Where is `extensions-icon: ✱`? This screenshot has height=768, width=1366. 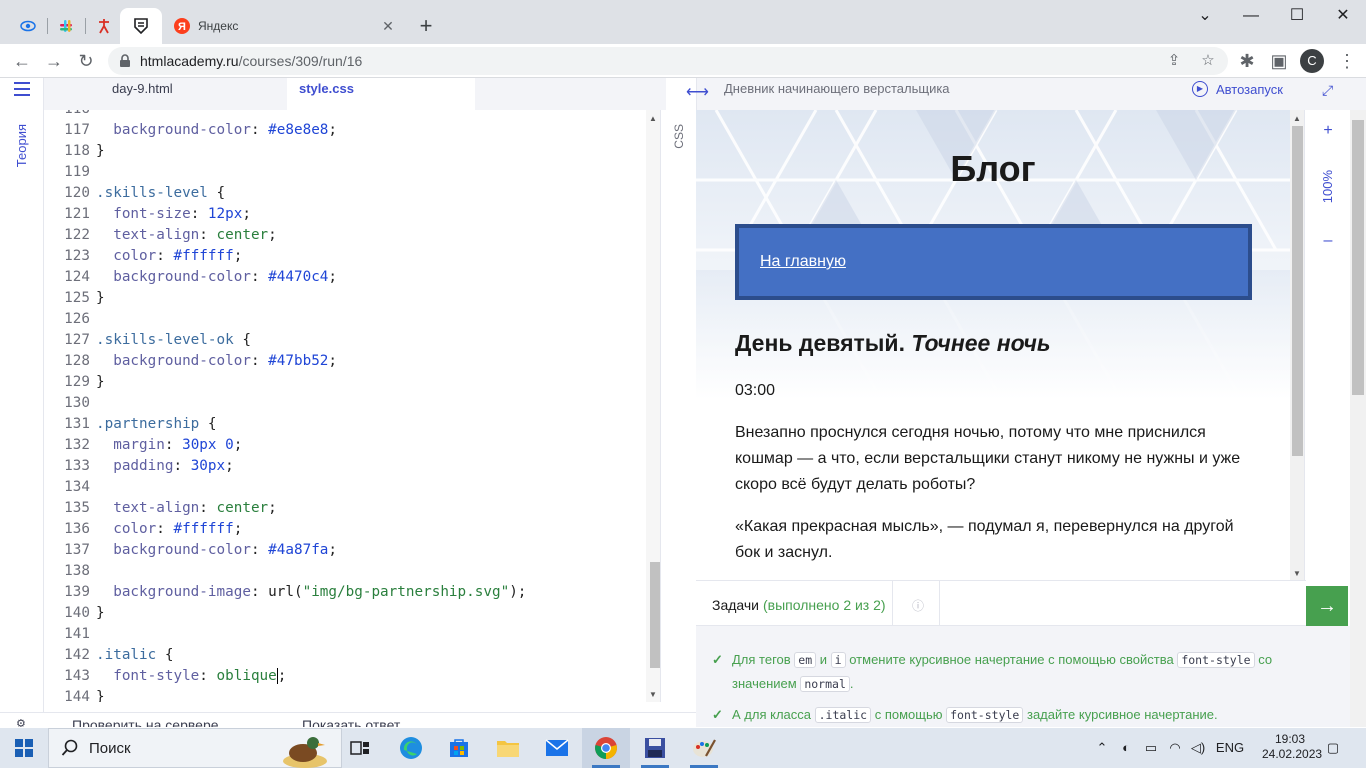
extensions-icon: ✱ is located at coordinates (1247, 61).